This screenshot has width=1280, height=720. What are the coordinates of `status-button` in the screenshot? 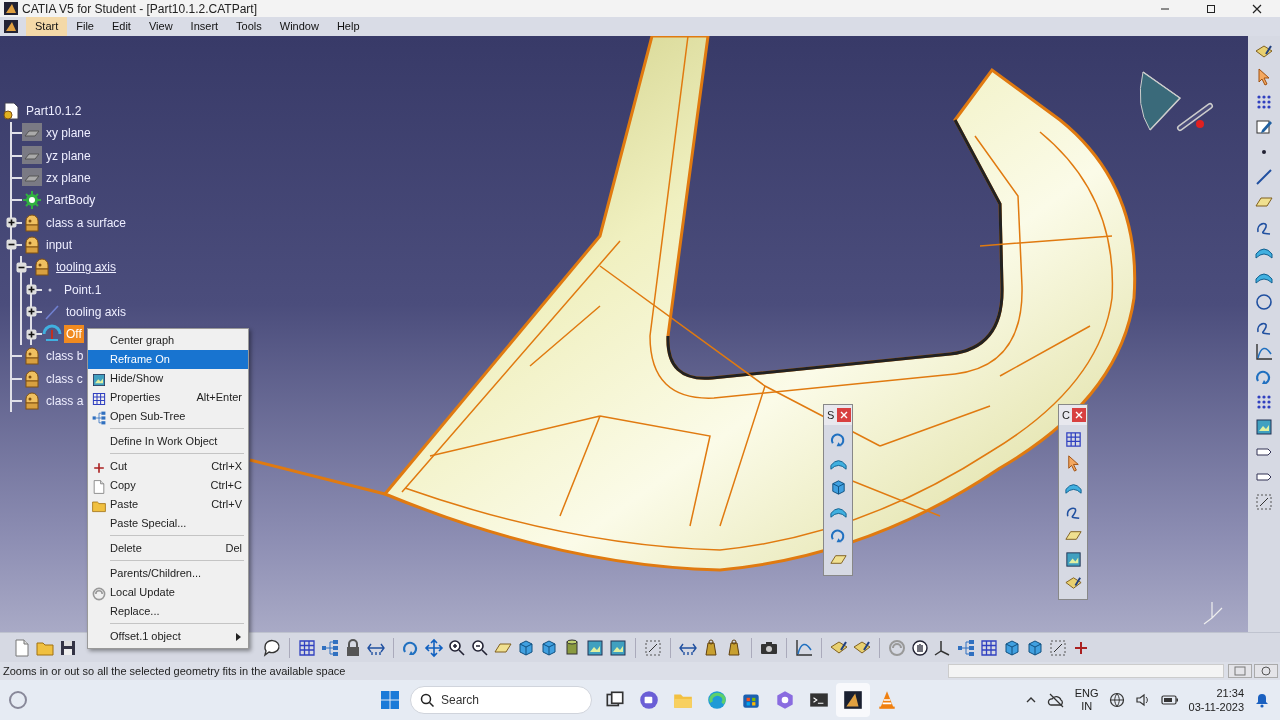 It's located at (1266, 671).